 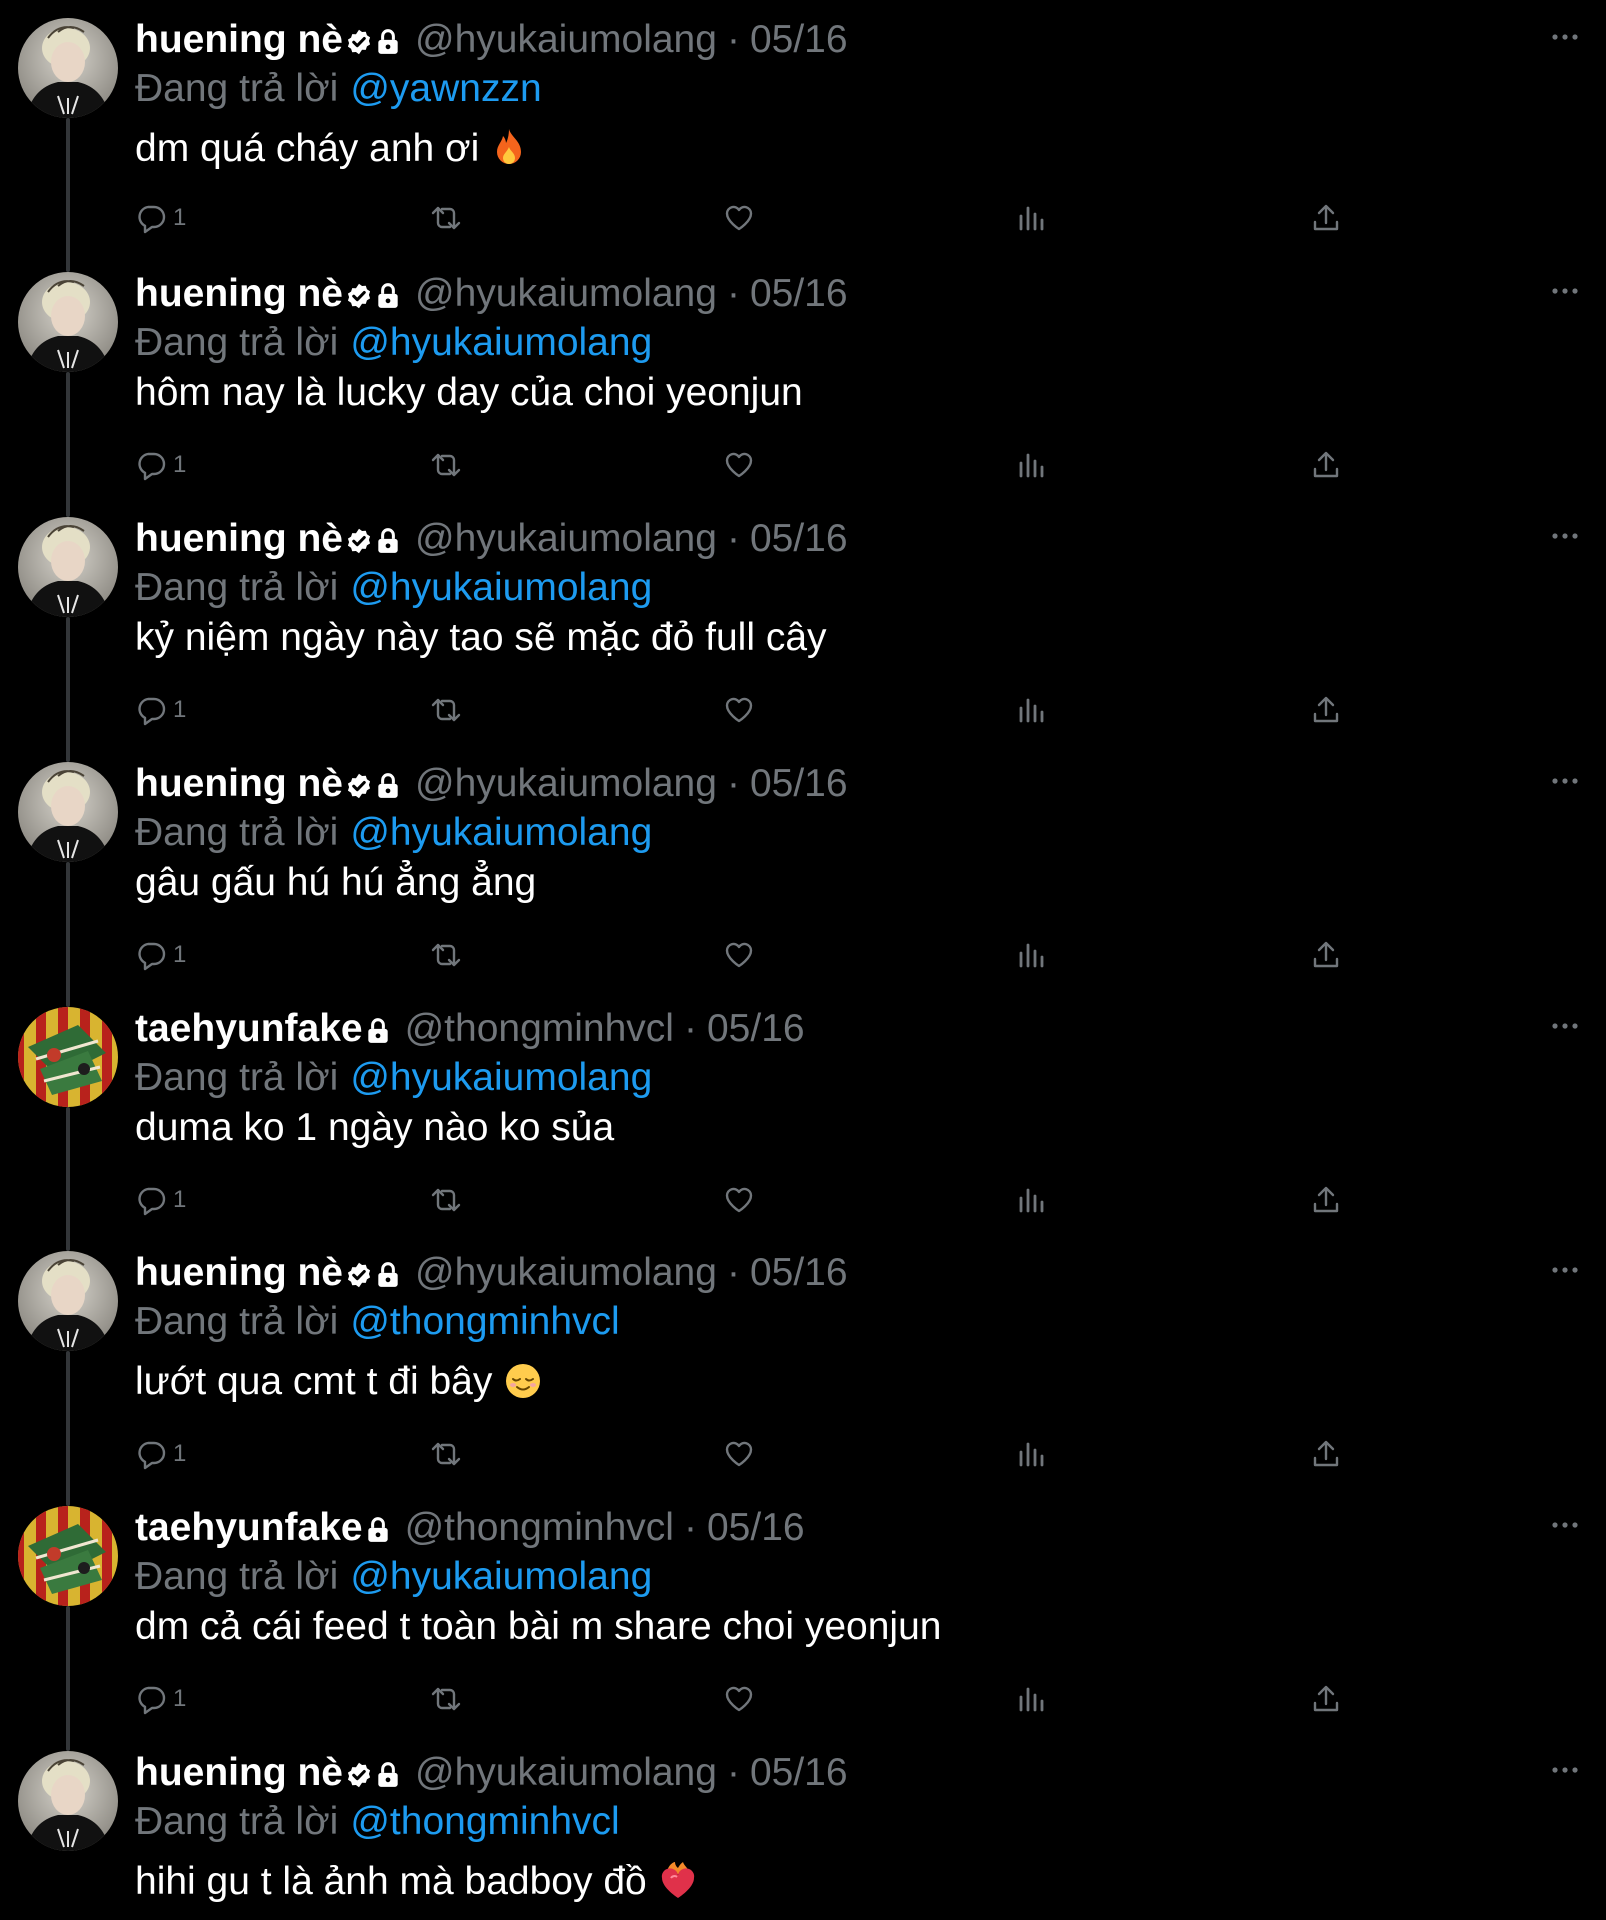 What do you see at coordinates (481, 637) in the screenshot?
I see `tweet-text-content: kỷ niệm ngày này tao sẽ mặc đỏ full cây` at bounding box center [481, 637].